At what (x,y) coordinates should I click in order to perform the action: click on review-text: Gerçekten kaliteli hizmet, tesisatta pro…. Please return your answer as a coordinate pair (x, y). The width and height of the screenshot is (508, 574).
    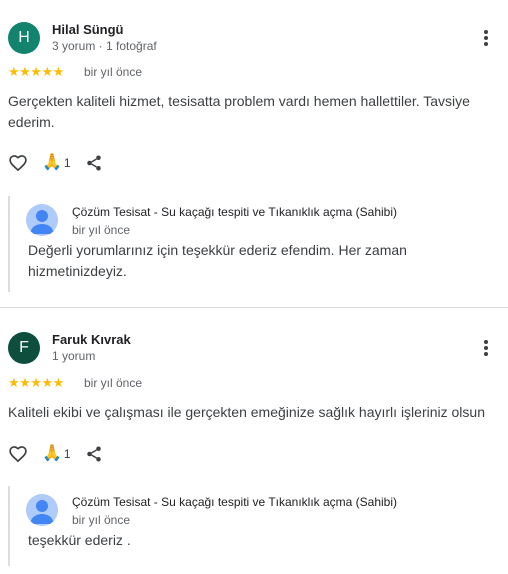
    Looking at the image, I should click on (239, 111).